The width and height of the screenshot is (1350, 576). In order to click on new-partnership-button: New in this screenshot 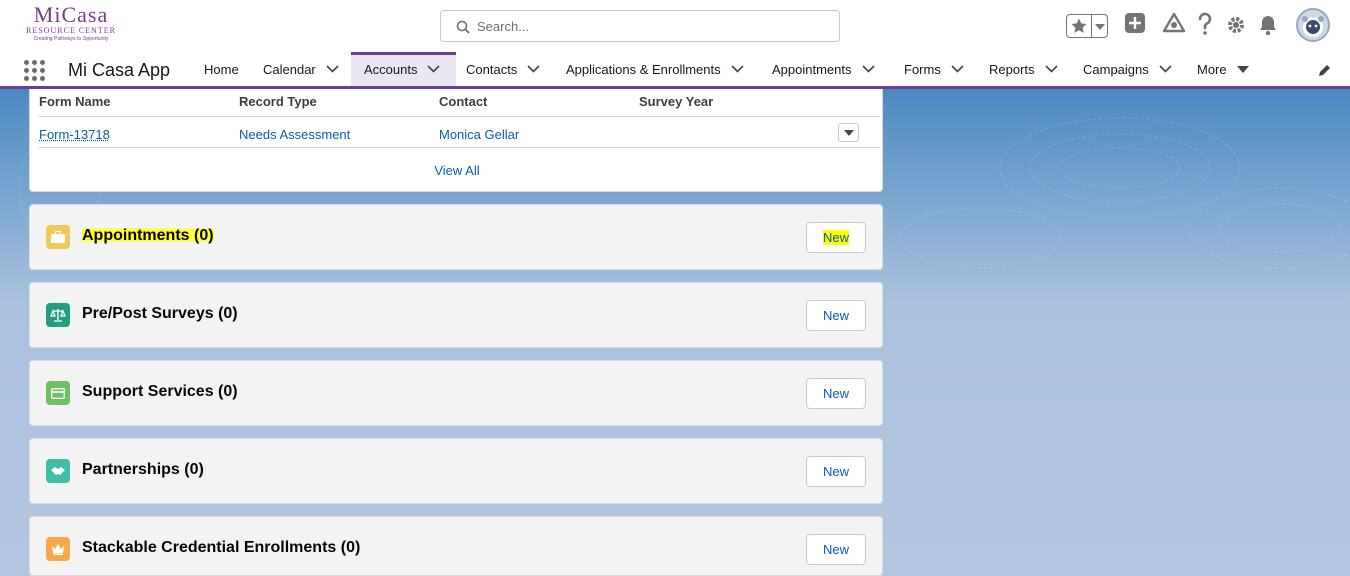, I will do `click(836, 471)`.